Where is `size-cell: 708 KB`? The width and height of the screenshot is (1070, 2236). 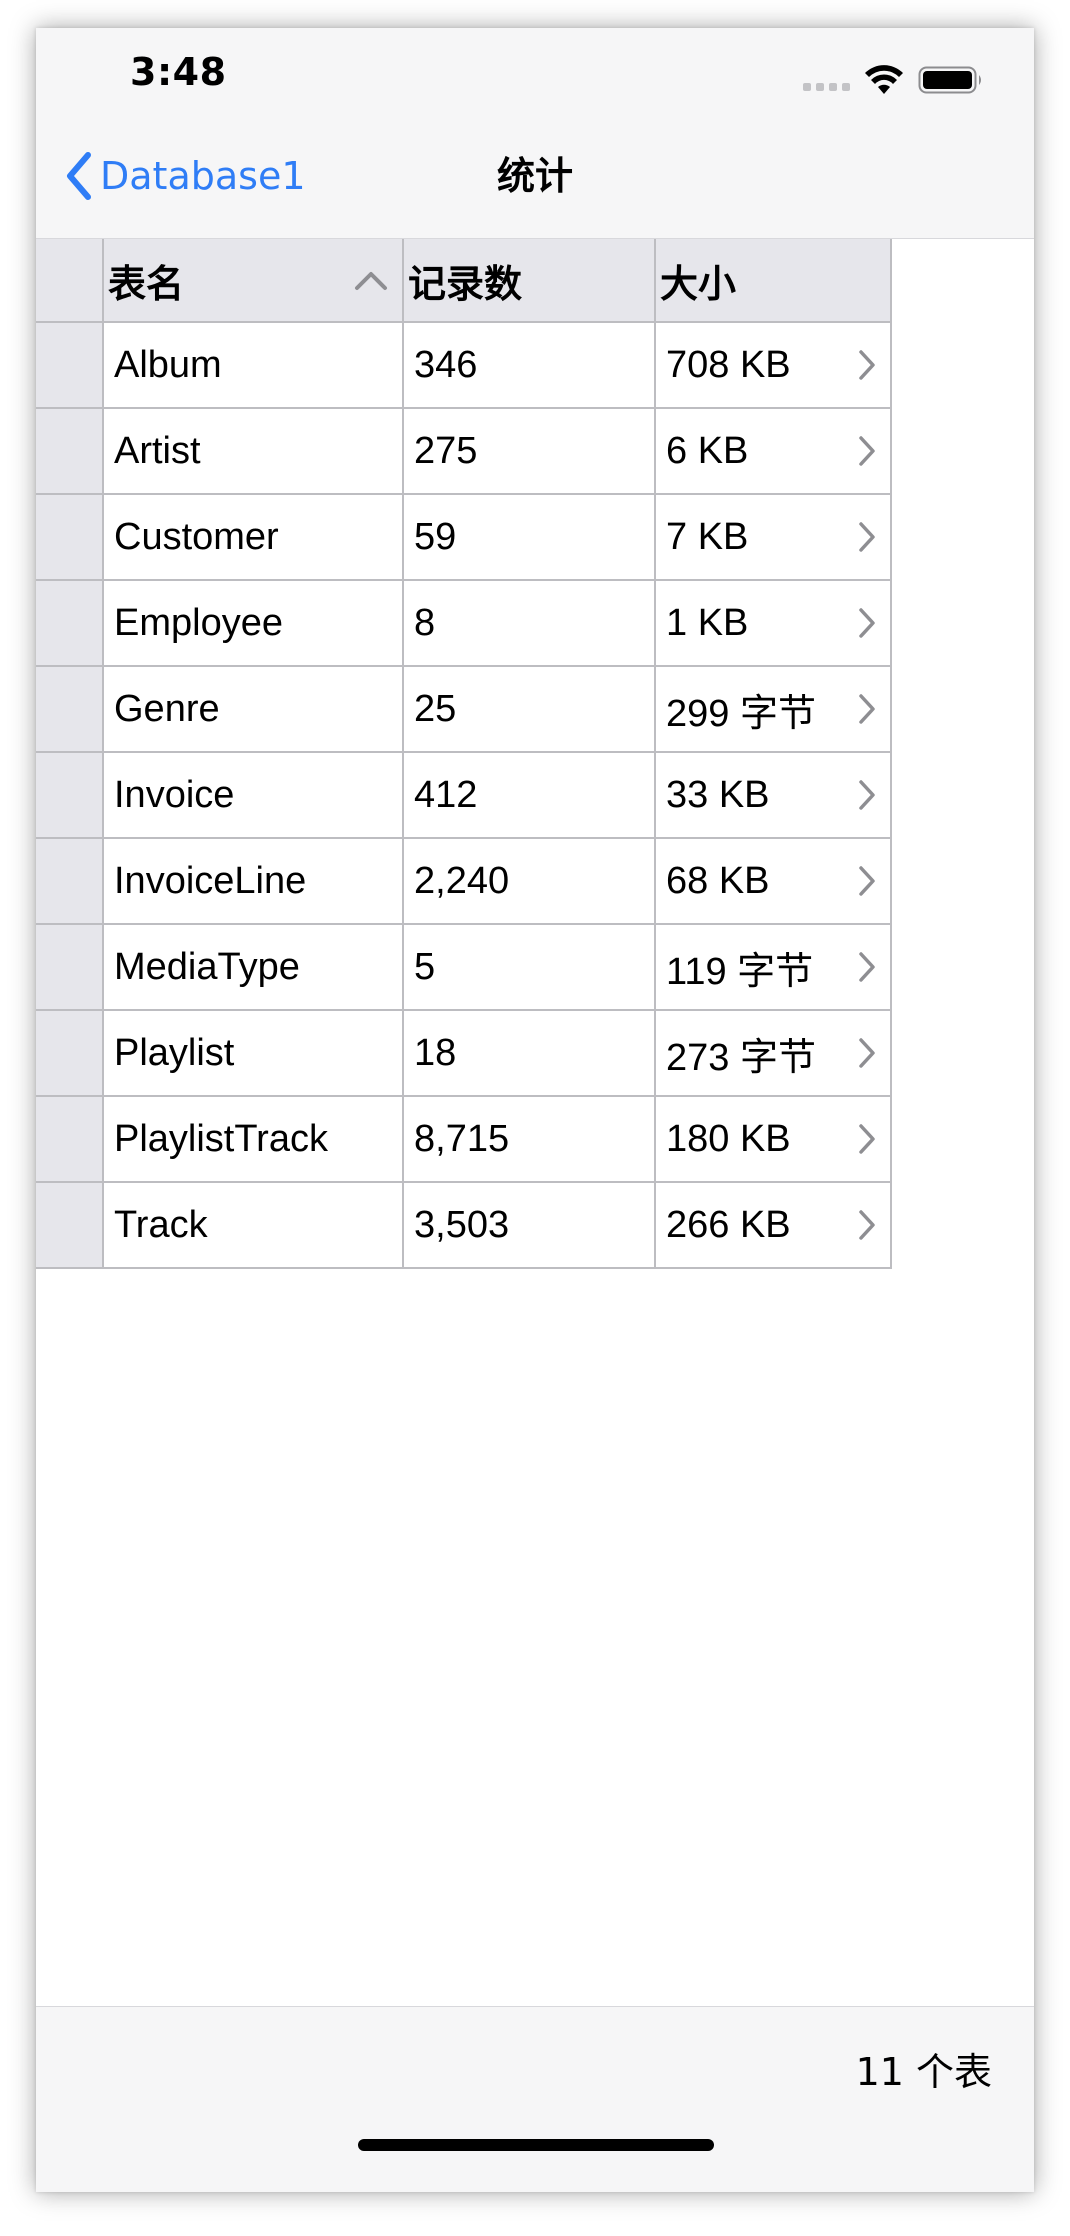
size-cell: 708 KB is located at coordinates (774, 365).